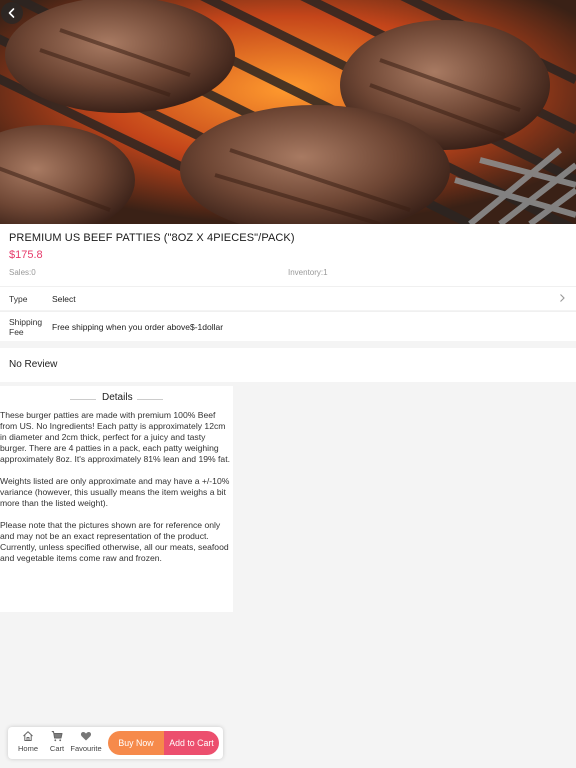 Image resolution: width=576 pixels, height=768 pixels. Describe the element at coordinates (86, 748) in the screenshot. I see `favourite-label: Favourite` at that location.